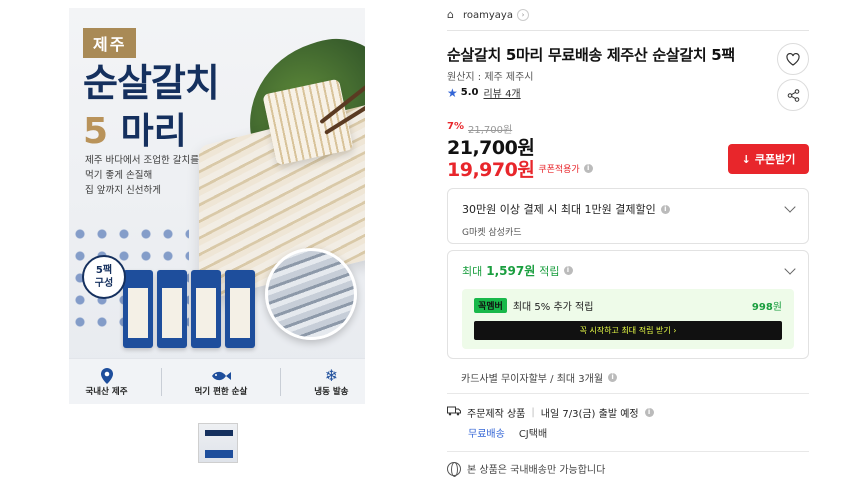 The image size is (850, 501). I want to click on pack-count-badge: 5팩 구성, so click(104, 277).